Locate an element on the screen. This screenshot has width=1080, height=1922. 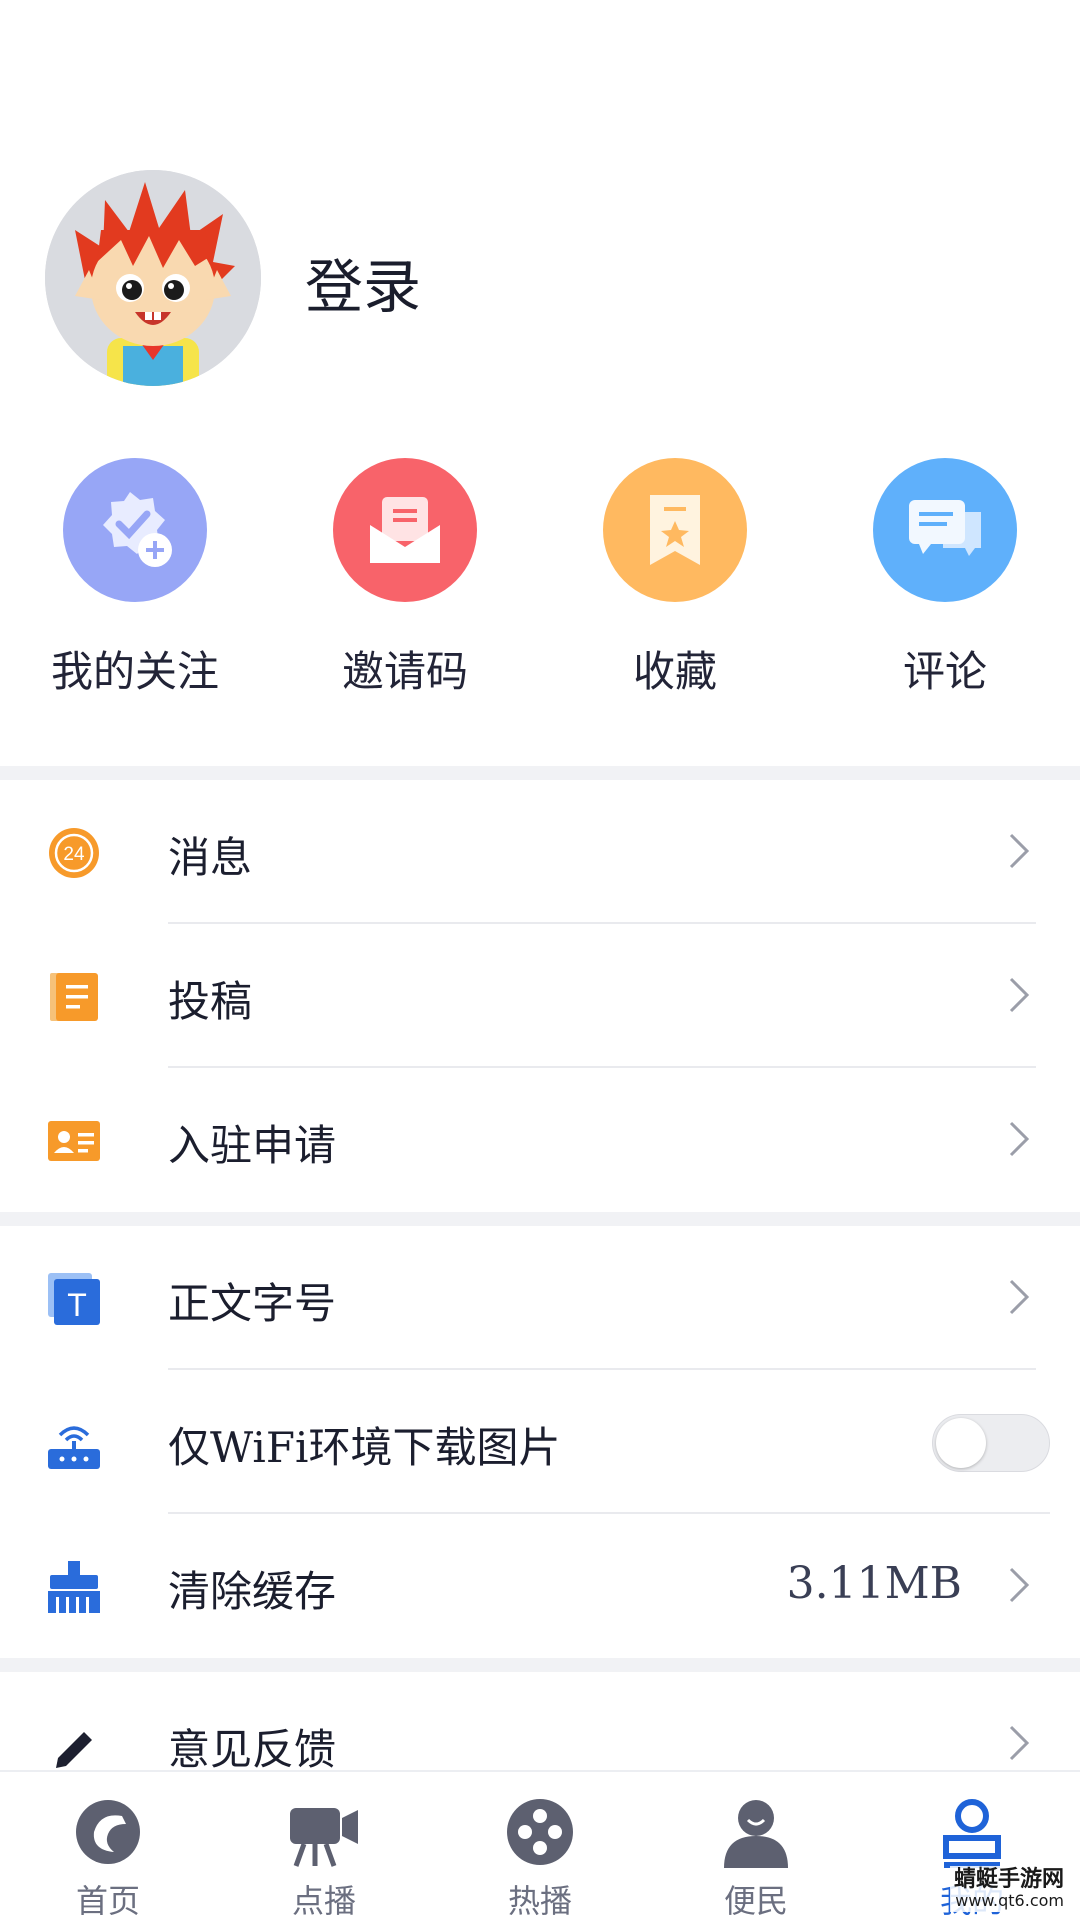
user-profile-icon is located at coordinates (972, 1833).